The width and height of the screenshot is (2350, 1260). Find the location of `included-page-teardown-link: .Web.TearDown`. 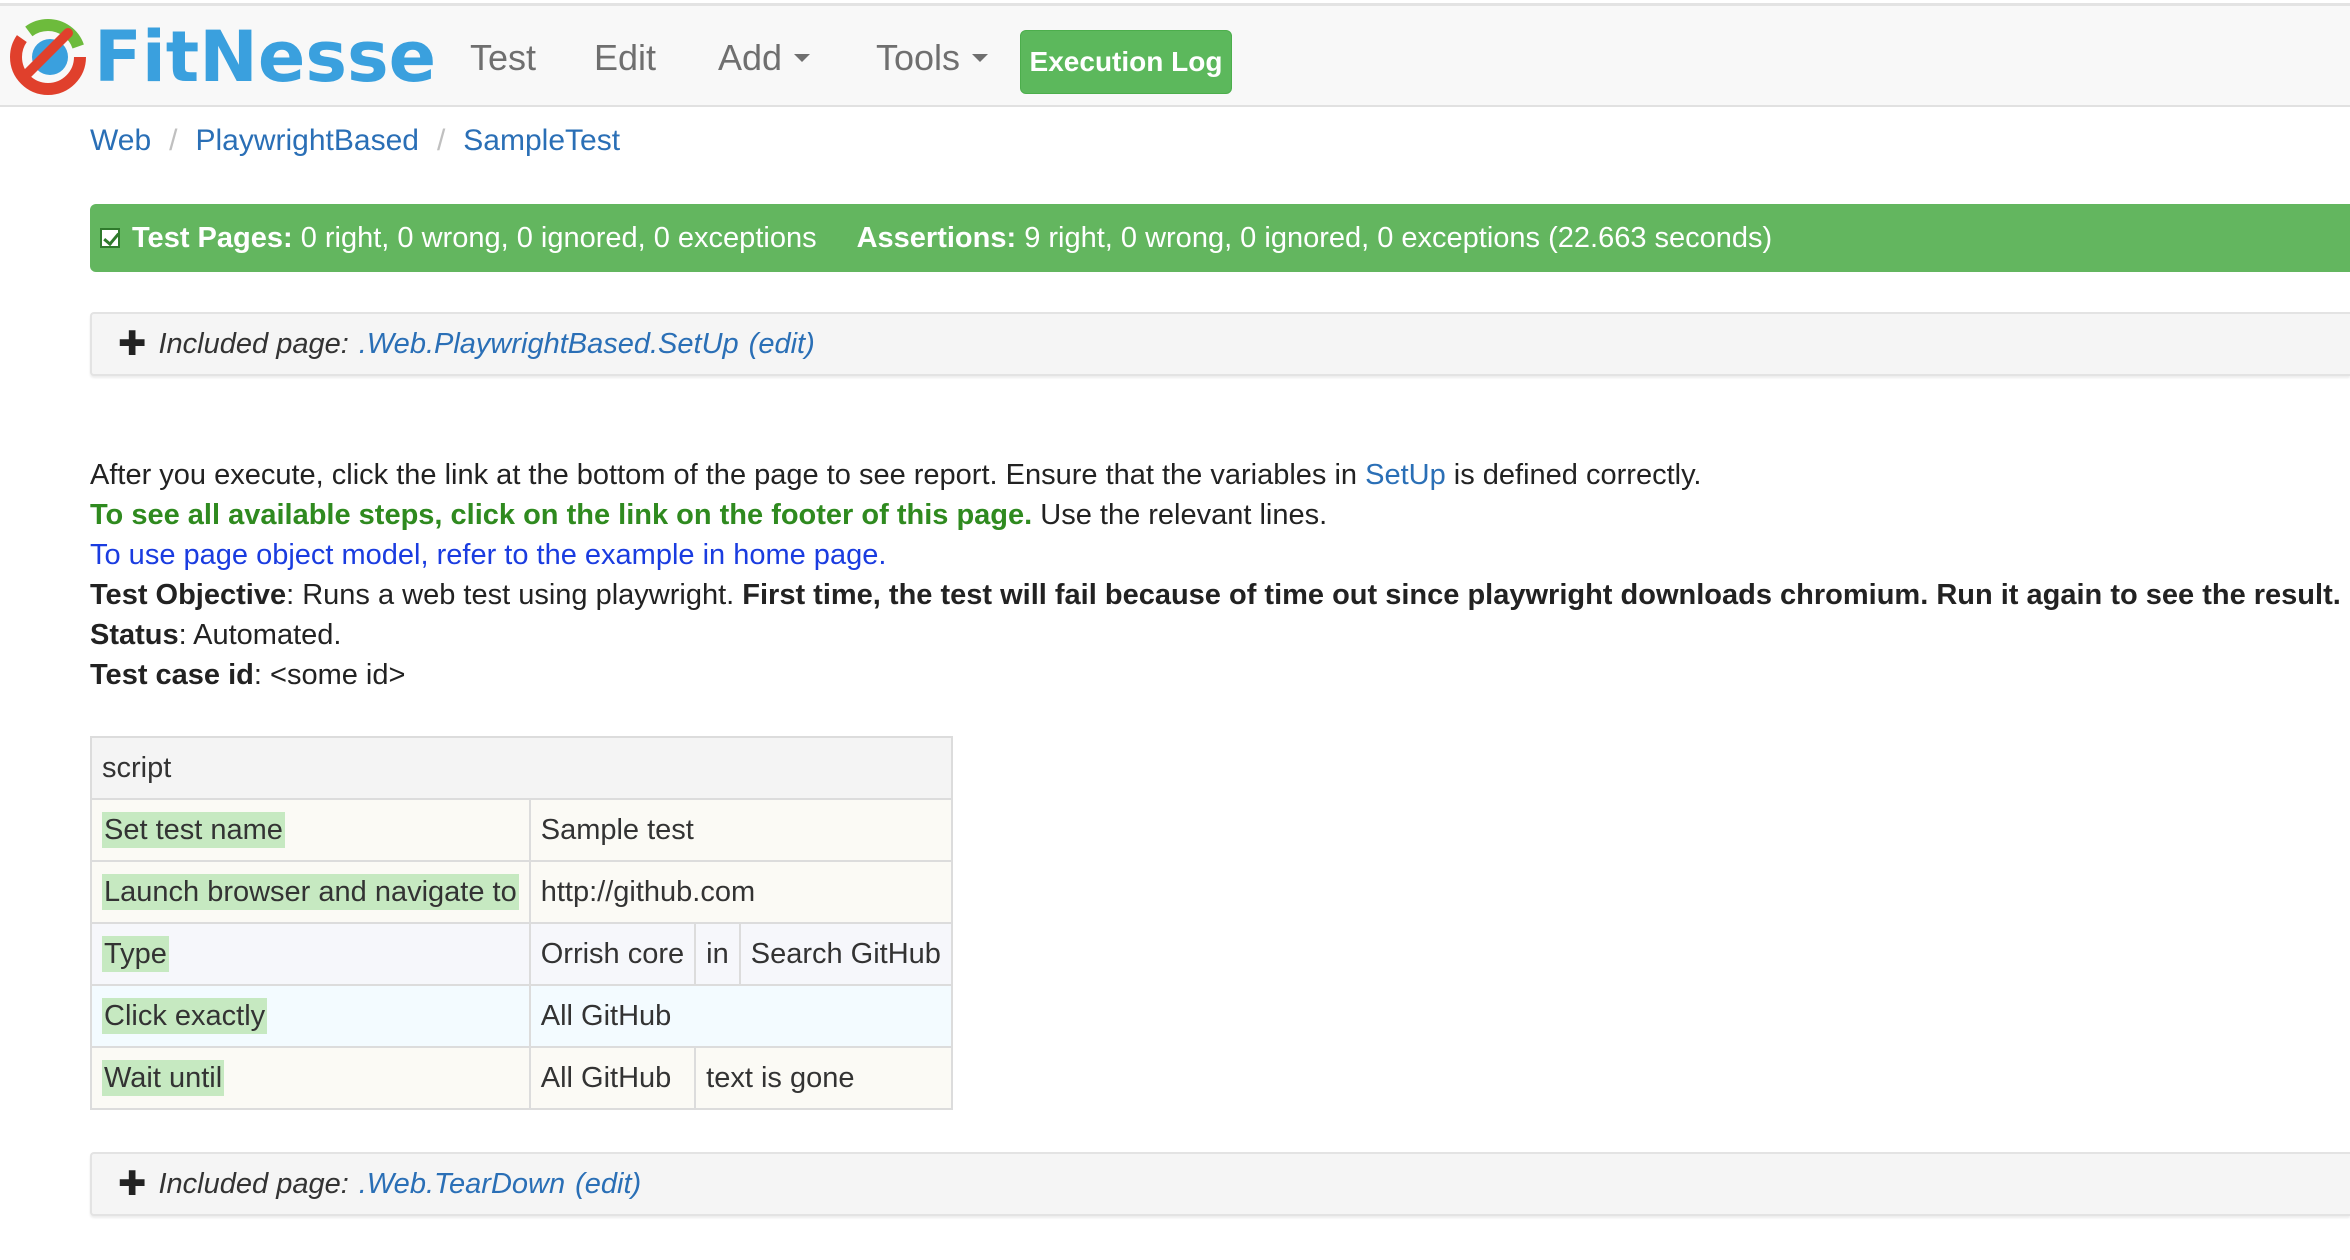

included-page-teardown-link: .Web.TearDown is located at coordinates (462, 1184).